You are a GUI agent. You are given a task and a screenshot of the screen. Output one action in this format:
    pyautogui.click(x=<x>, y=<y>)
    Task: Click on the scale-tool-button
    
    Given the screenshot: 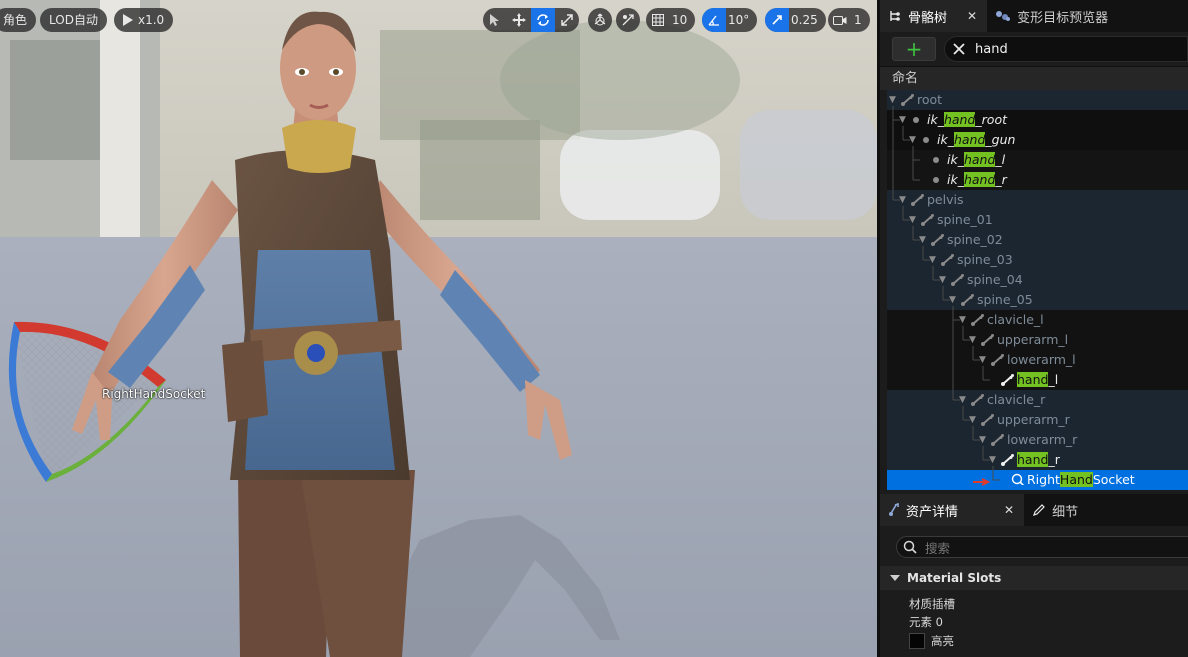 What is the action you would take?
    pyautogui.click(x=567, y=20)
    